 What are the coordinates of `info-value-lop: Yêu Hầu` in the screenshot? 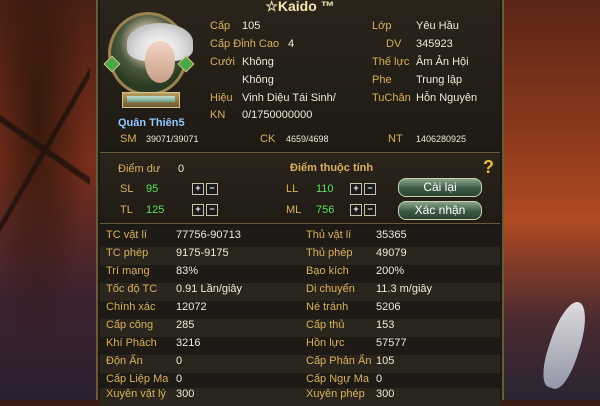 It's located at (437, 26).